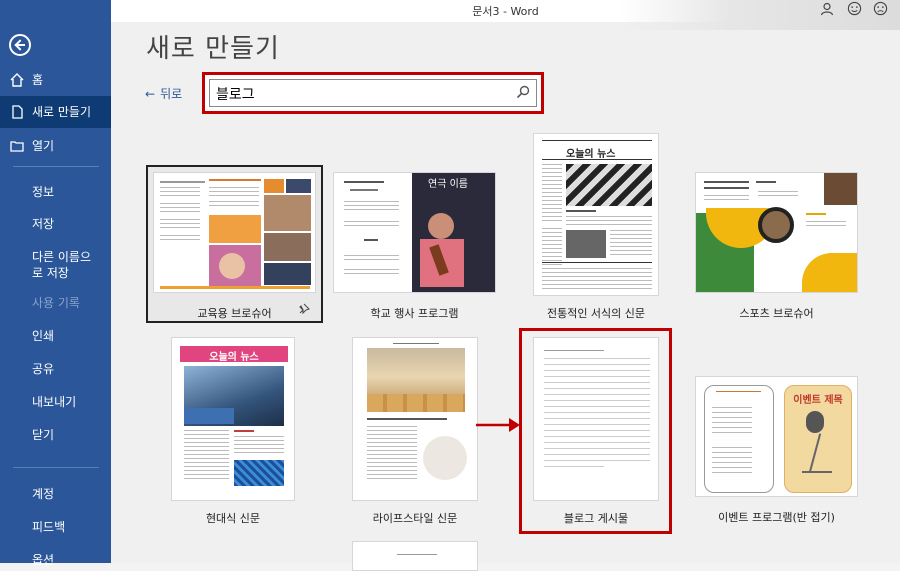 Image resolution: width=900 pixels, height=571 pixels. What do you see at coordinates (62, 265) in the screenshot?
I see `sidebar-item-label: 다른 이름으로 저장` at bounding box center [62, 265].